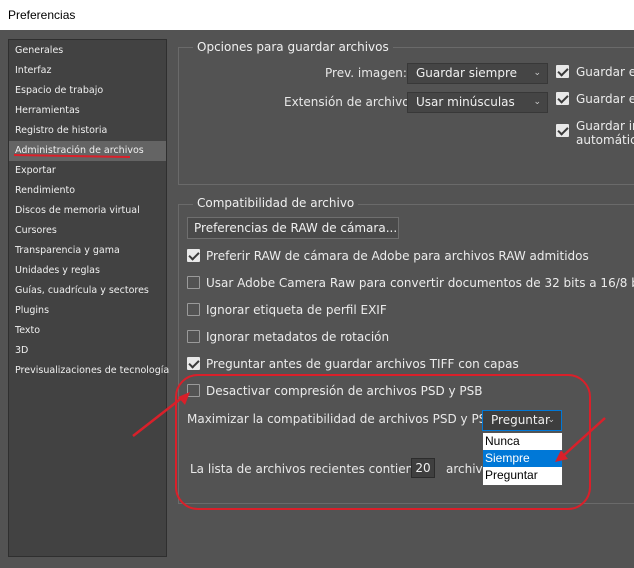  What do you see at coordinates (193, 282) in the screenshot?
I see `use-camera-raw-32bit-checkbox` at bounding box center [193, 282].